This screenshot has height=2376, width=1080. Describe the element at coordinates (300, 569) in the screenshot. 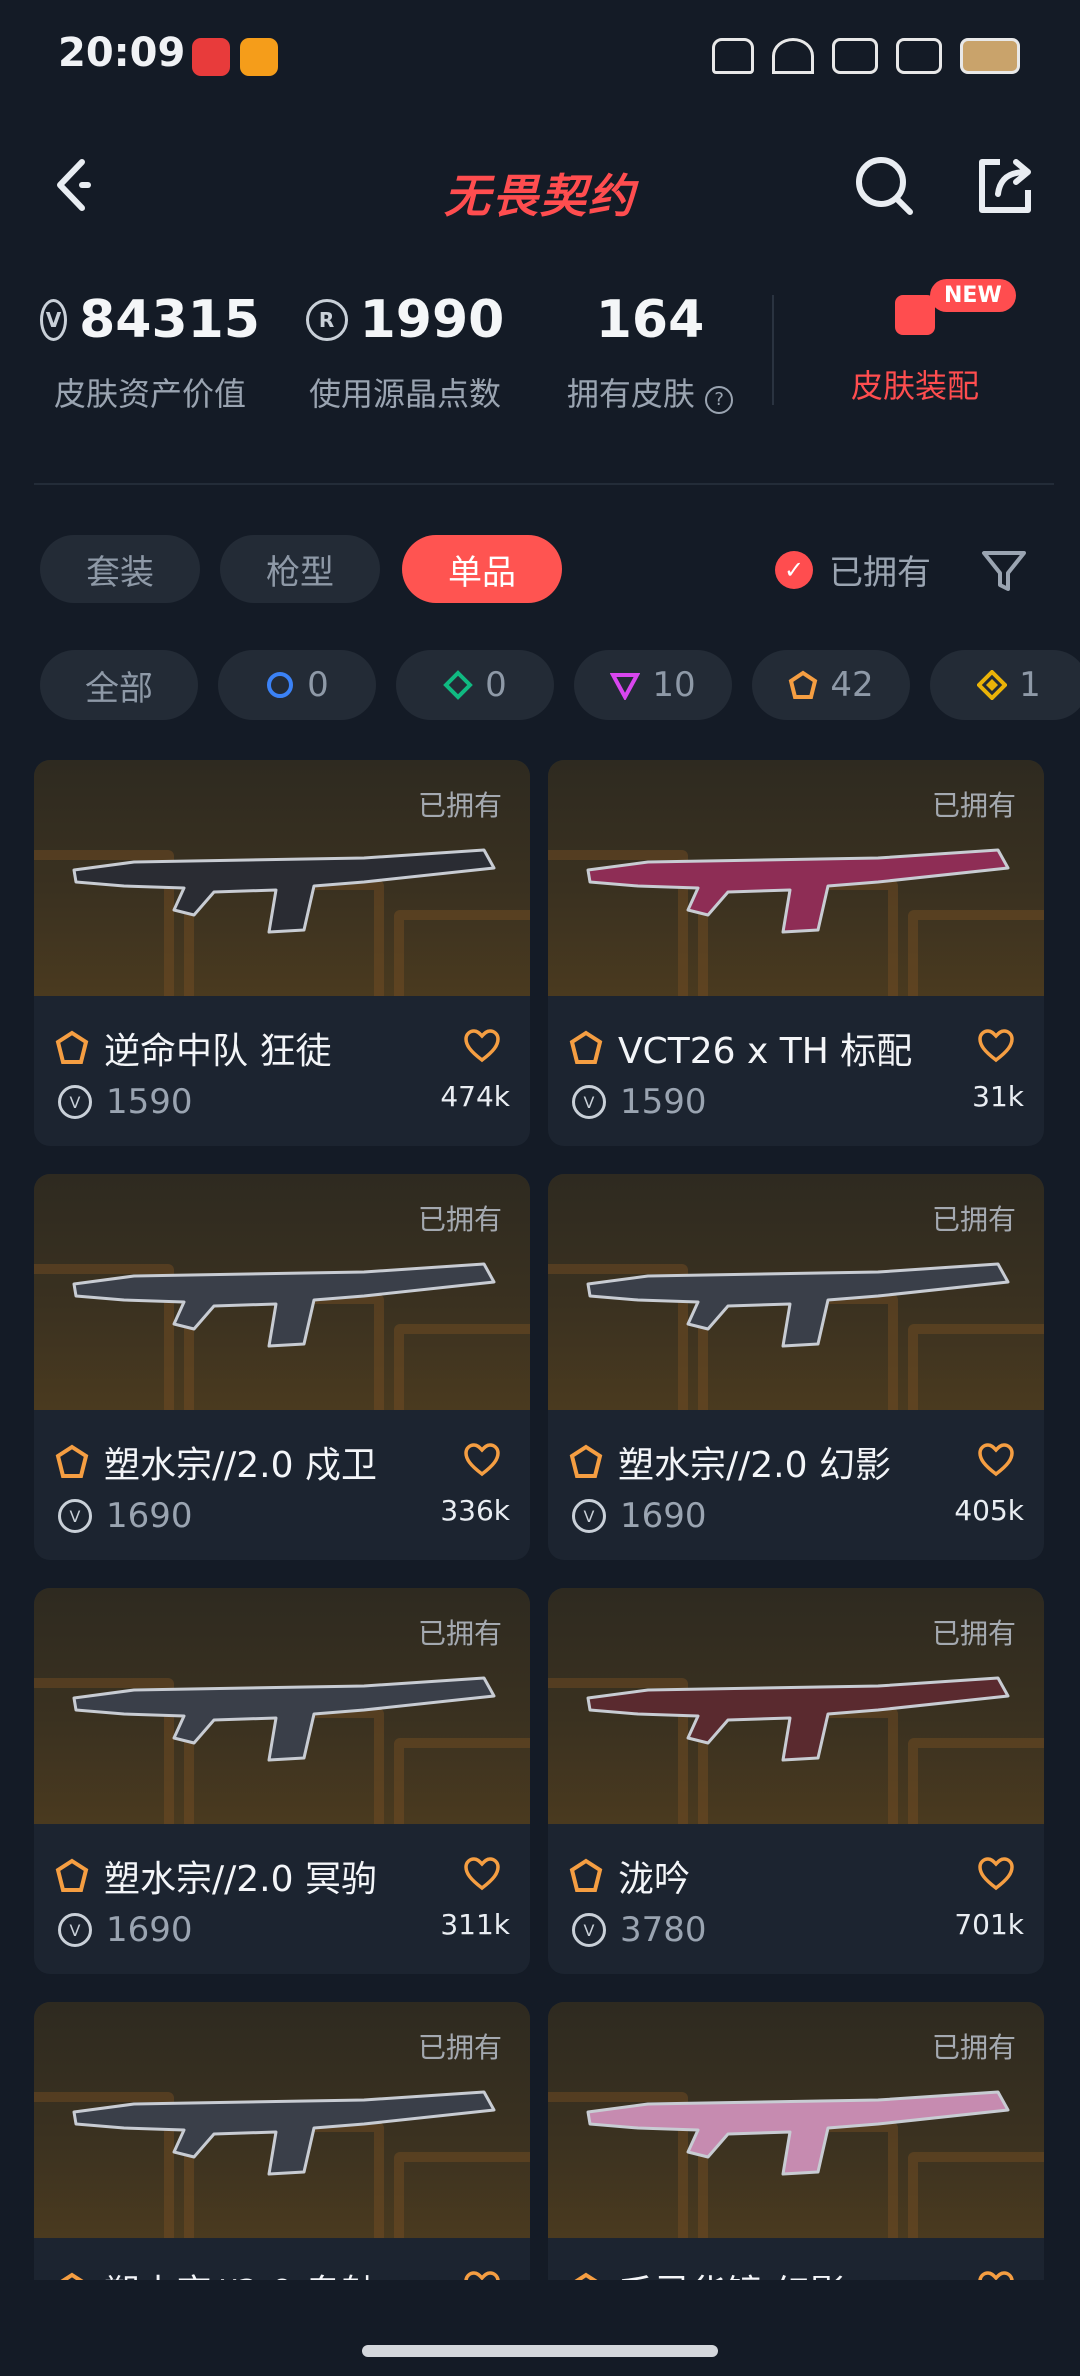

I see `tab-weapon-type: 枪型` at that location.